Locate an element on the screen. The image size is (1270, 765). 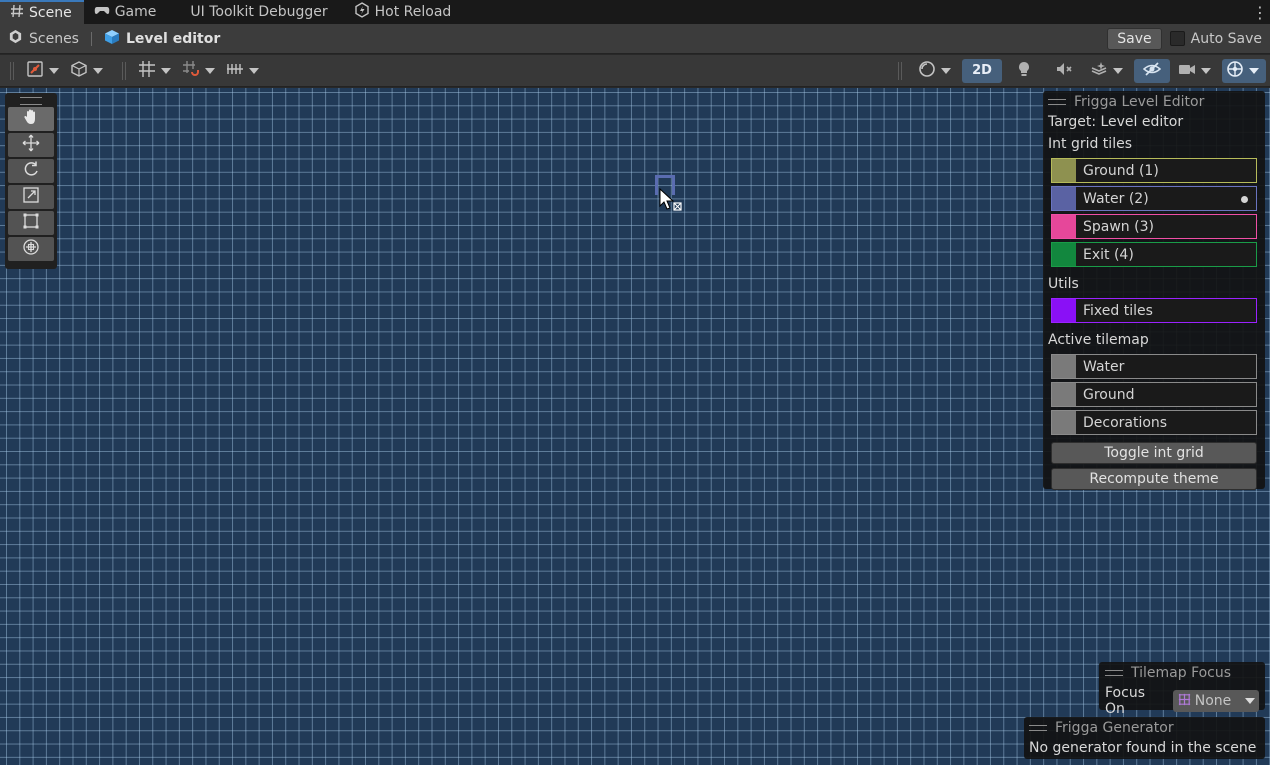
local-cube-icon is located at coordinates (79, 71).